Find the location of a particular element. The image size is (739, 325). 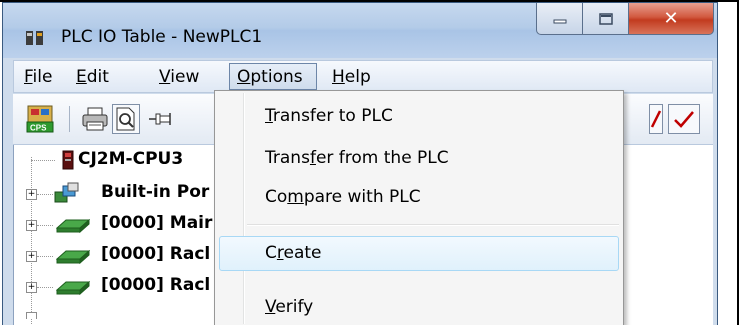

print-icon is located at coordinates (95, 119).